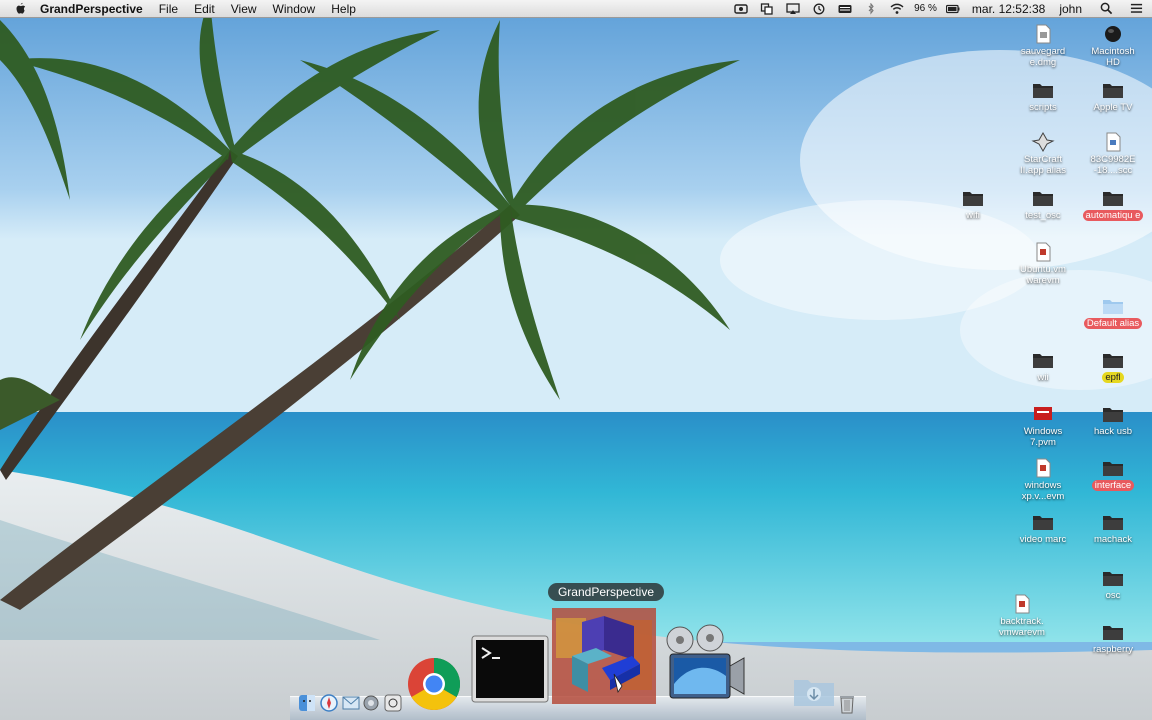  What do you see at coordinates (1043, 275) in the screenshot?
I see `desktop-icon-label: Ubuntu.vm warevm` at bounding box center [1043, 275].